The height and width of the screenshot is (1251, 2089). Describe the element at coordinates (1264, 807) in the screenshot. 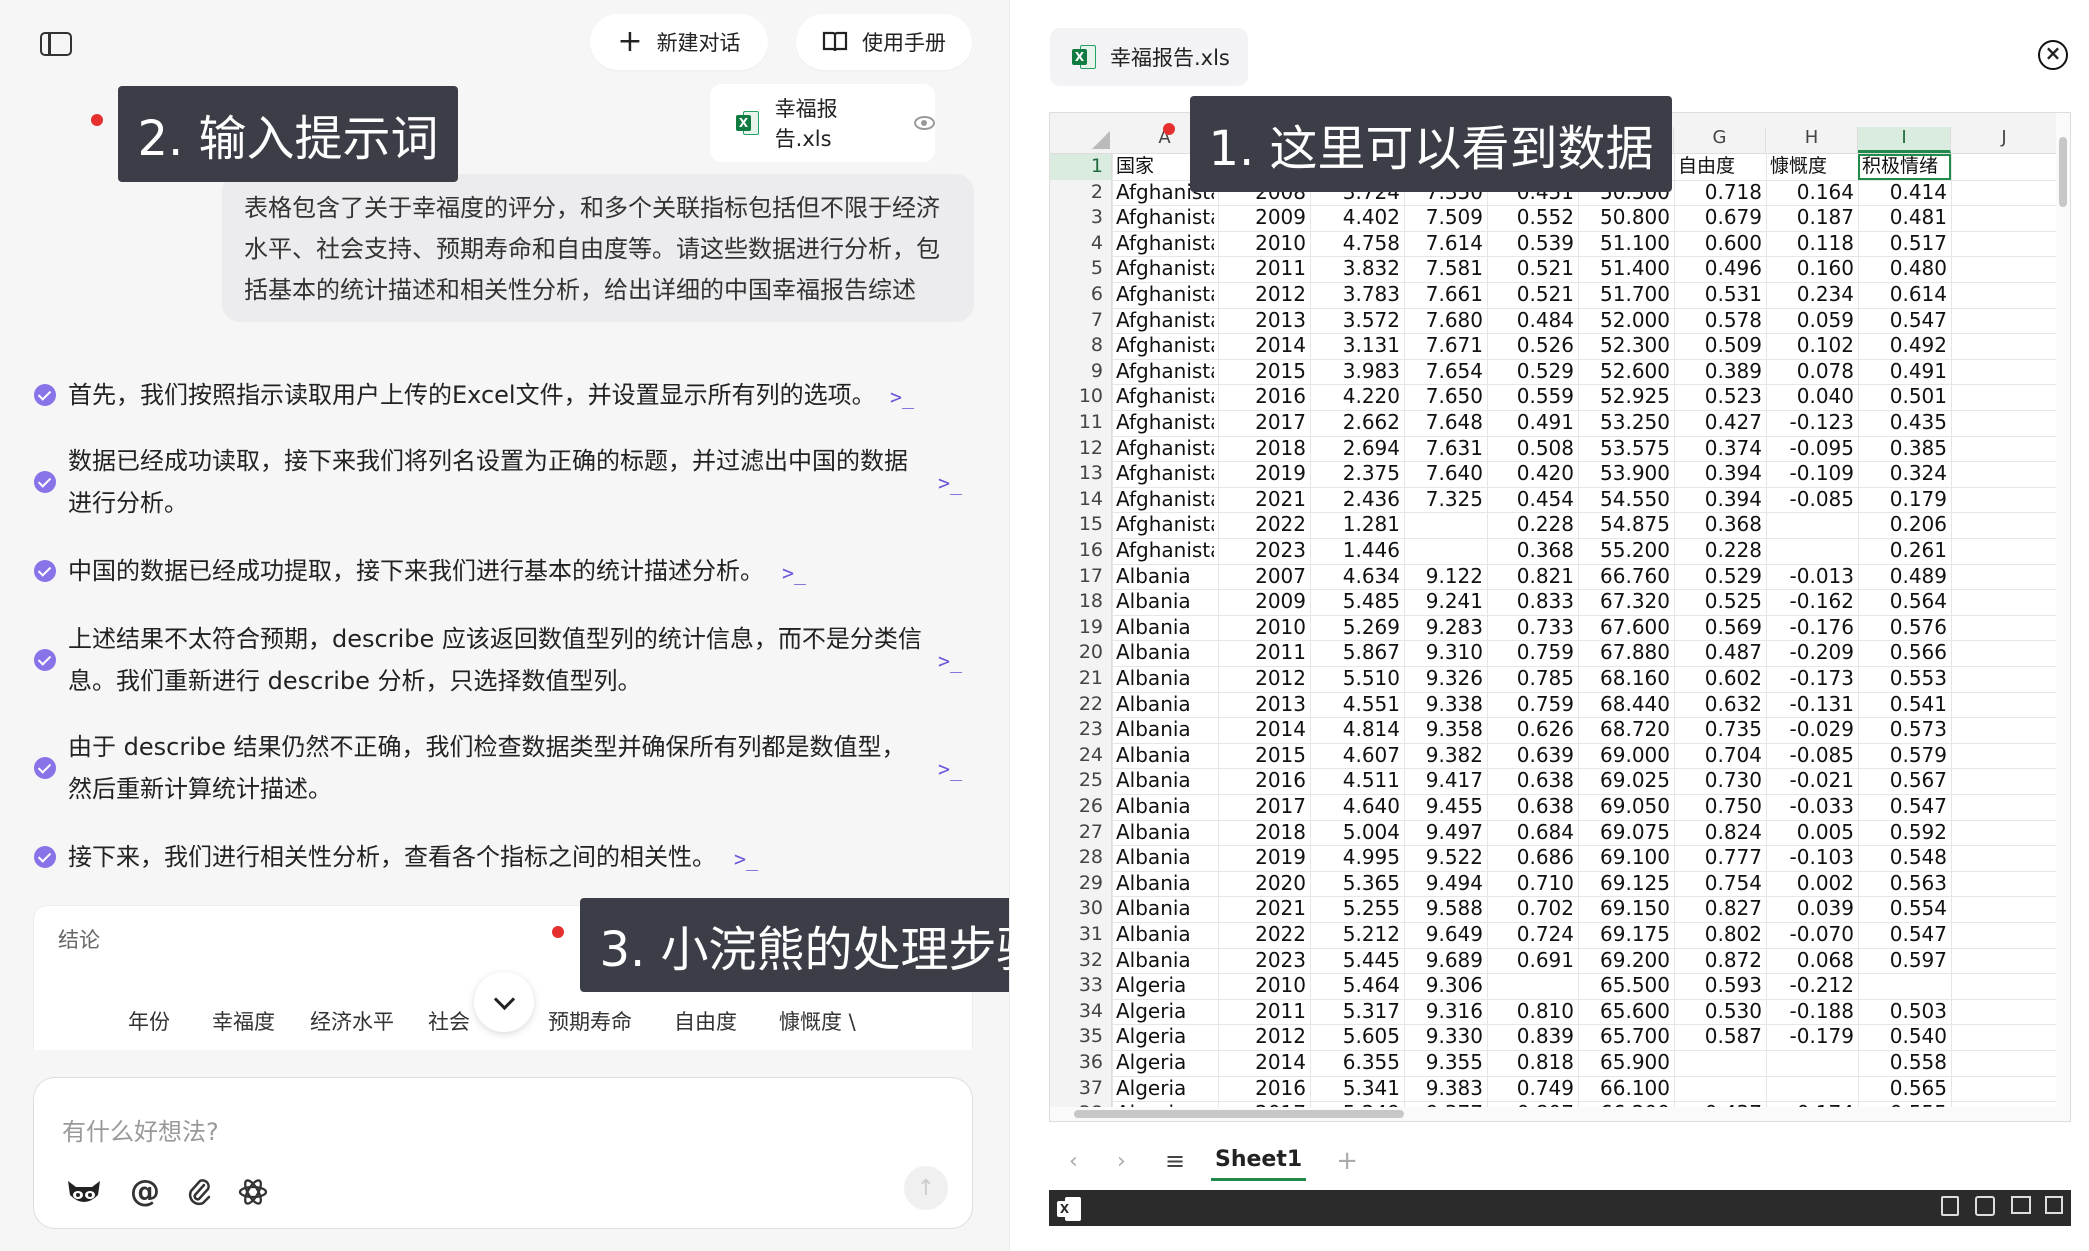

I see `table-cell: 2017` at that location.